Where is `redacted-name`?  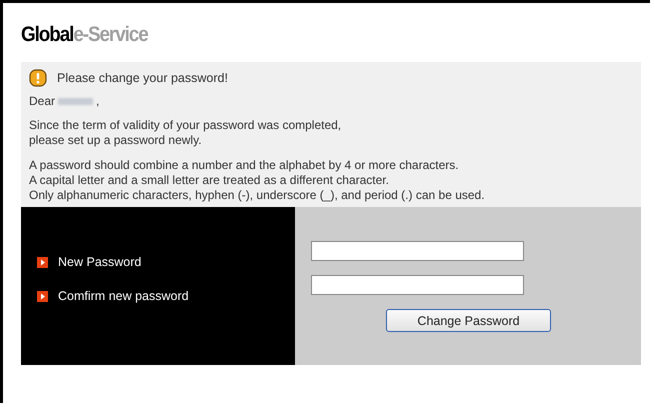
redacted-name is located at coordinates (76, 101).